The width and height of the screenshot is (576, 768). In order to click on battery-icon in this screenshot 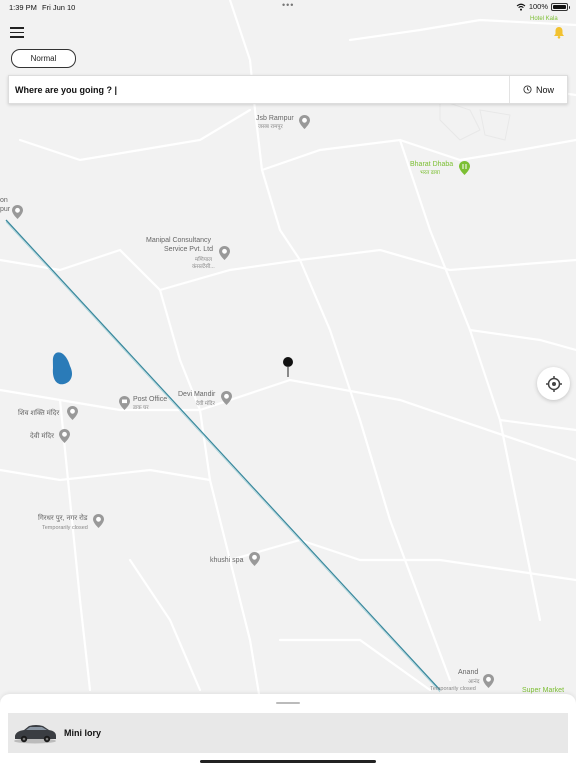, I will do `click(560, 6)`.